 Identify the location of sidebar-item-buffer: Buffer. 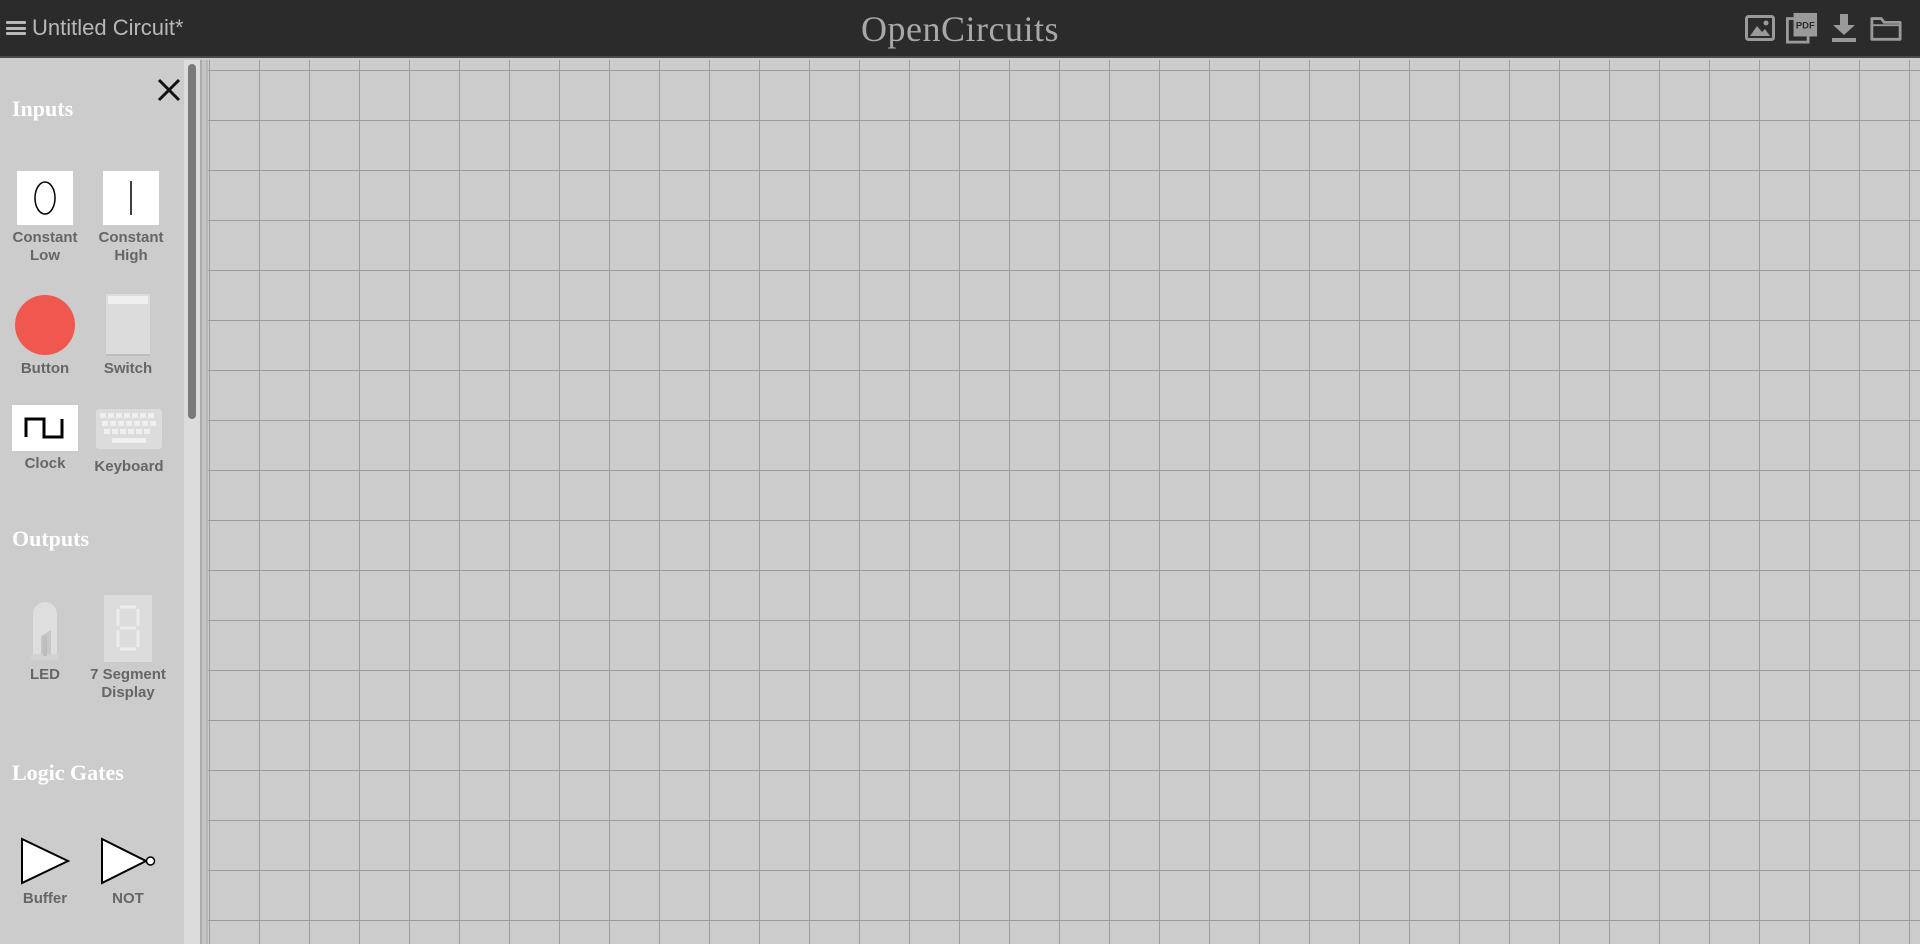
(45, 872).